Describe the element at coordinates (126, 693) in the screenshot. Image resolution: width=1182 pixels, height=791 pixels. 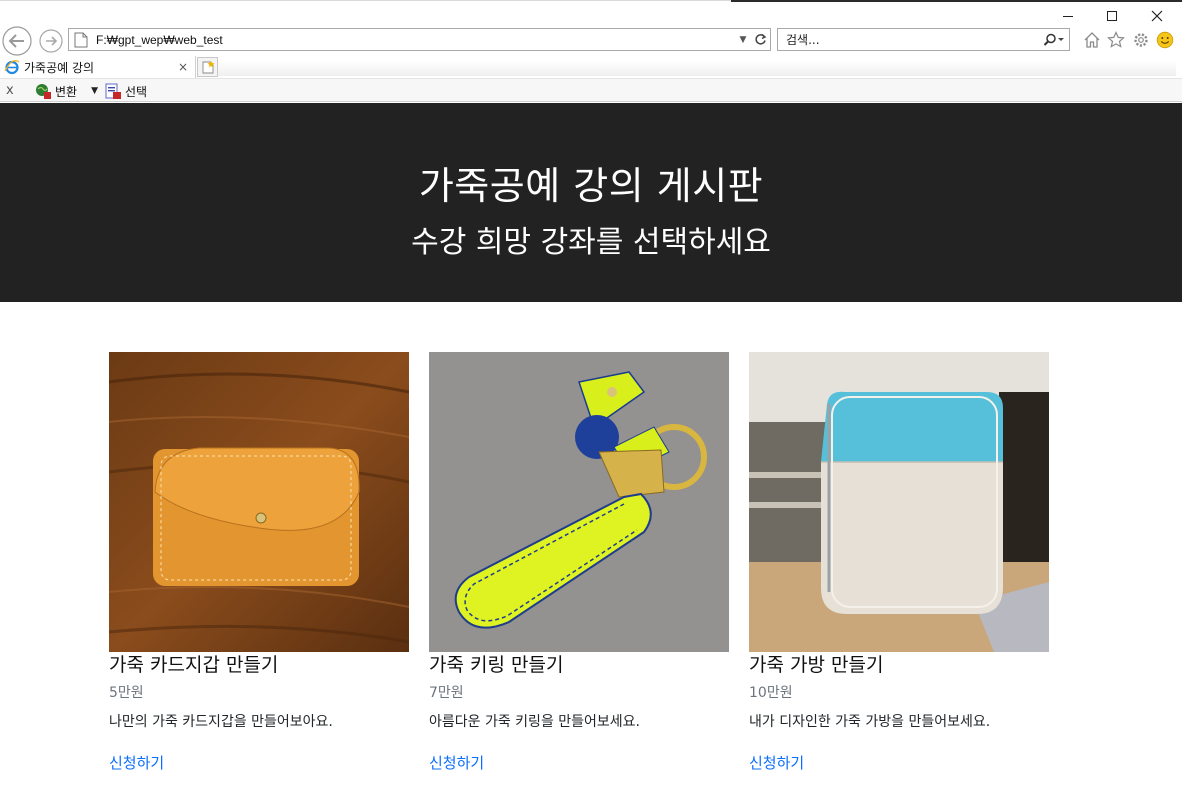
I see `course-price: 5만원` at that location.